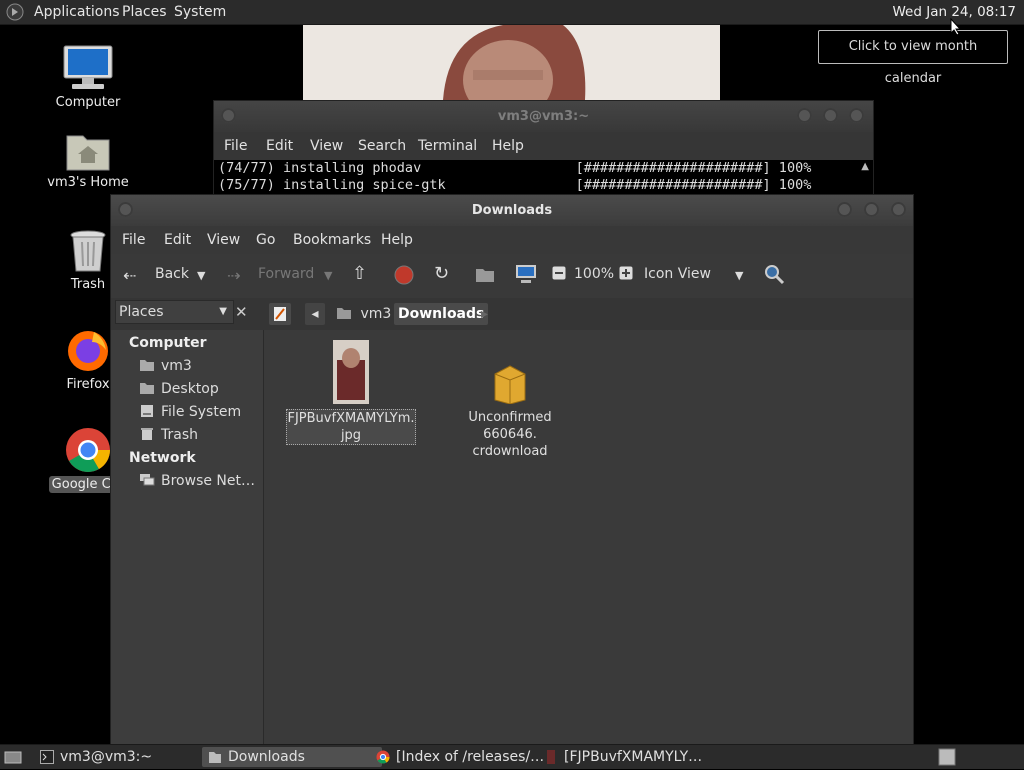 The image size is (1024, 770). Describe the element at coordinates (201, 275) in the screenshot. I see `back-history-dropdown-icon: ▼` at that location.